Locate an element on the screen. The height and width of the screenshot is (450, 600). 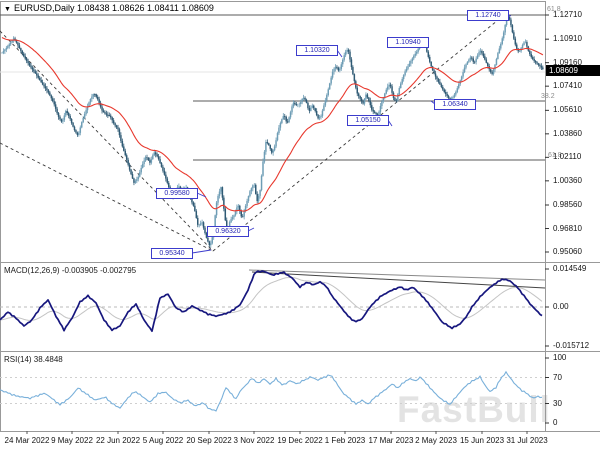
macd-line is located at coordinates (271, 301).